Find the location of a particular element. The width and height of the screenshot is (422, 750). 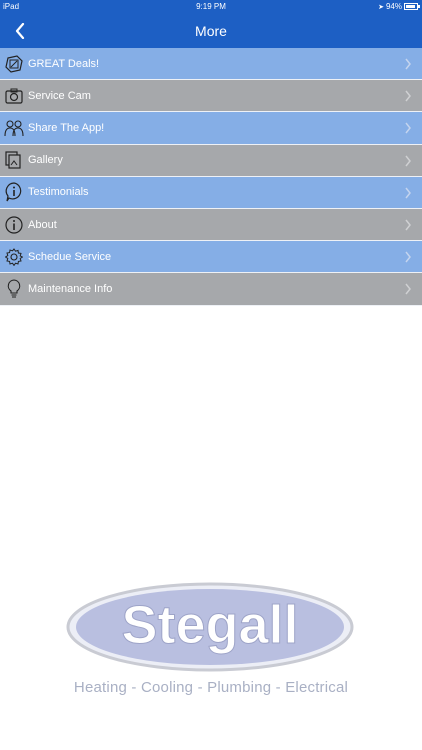

menu-item-label: GREAT Deals! is located at coordinates (64, 63).